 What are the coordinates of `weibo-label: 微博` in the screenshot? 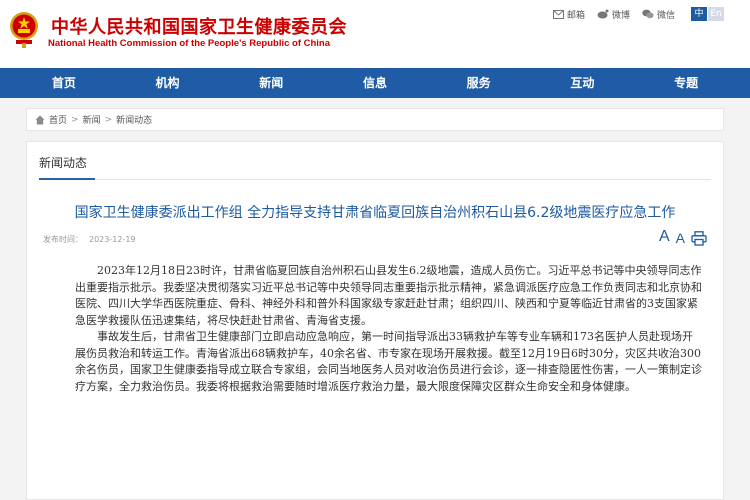 It's located at (621, 15).